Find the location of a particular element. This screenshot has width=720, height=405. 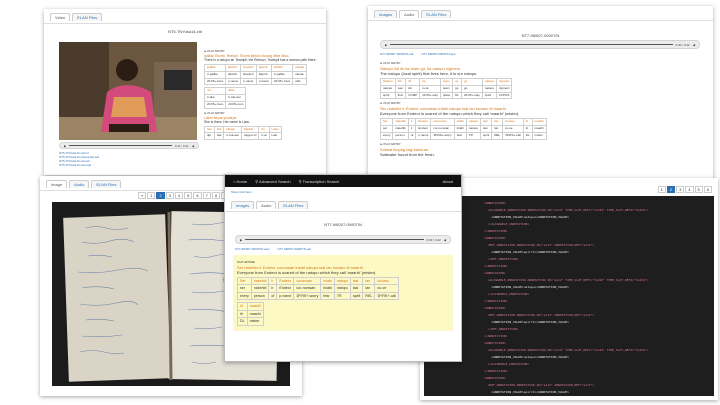

gloss-cell: place is located at coordinates (446, 95).